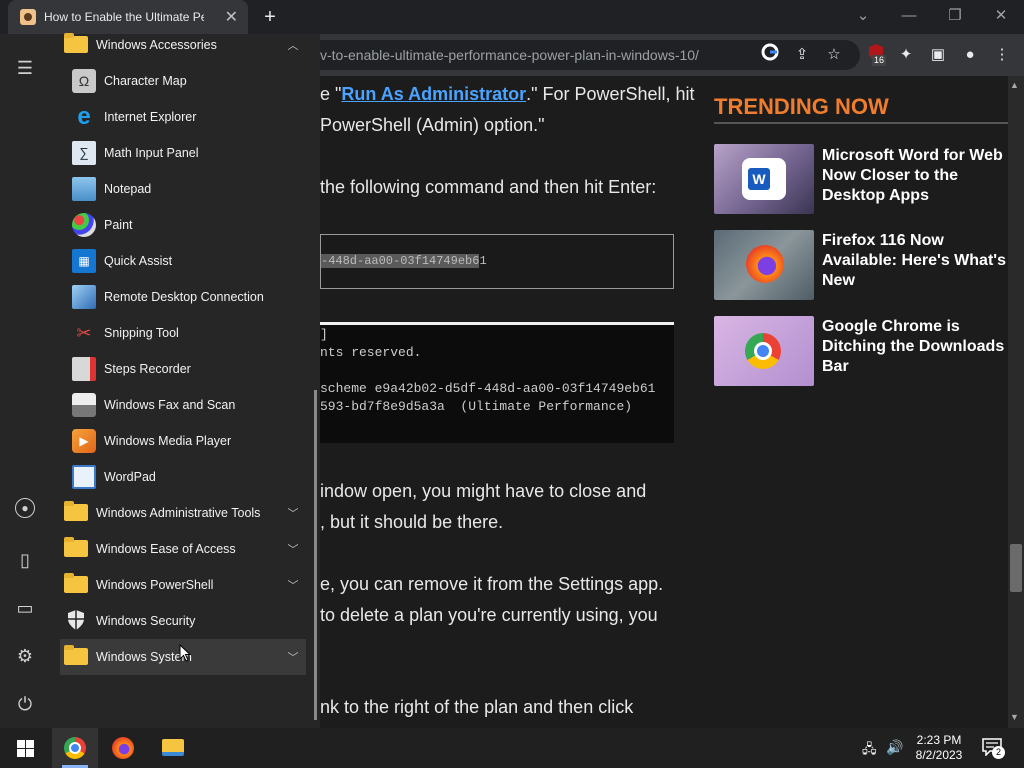 This screenshot has height=768, width=1024. I want to click on clock-time: 2:23 PM, so click(939, 740).